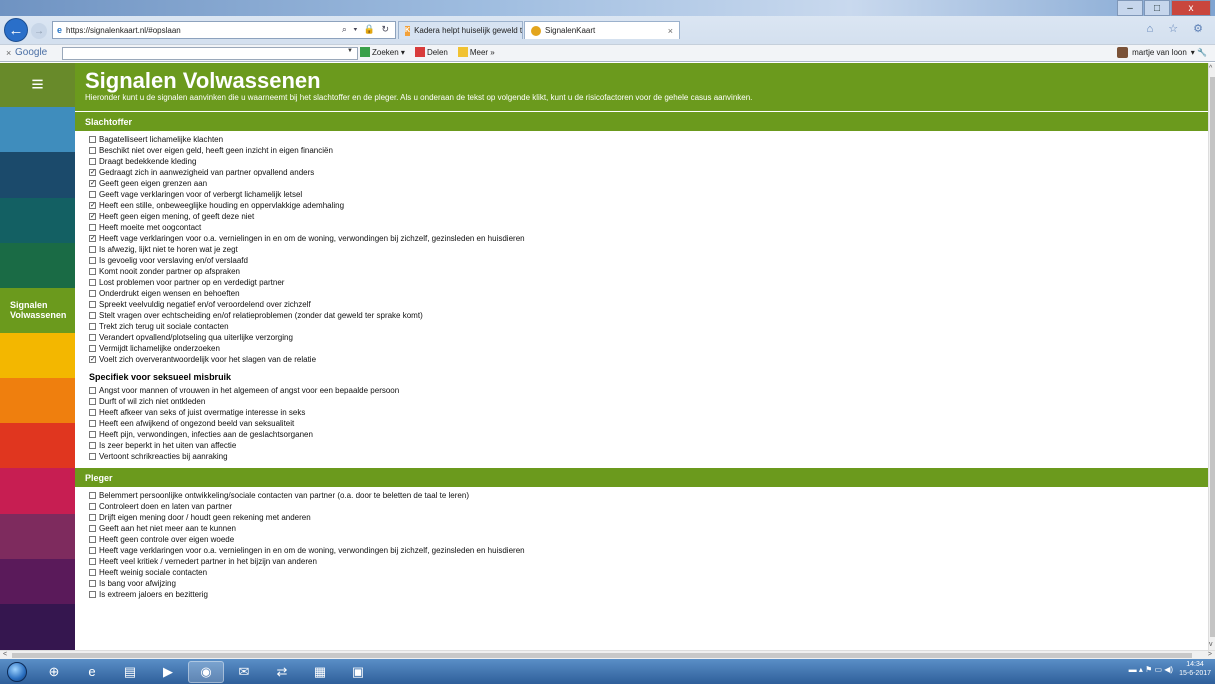 This screenshot has height=684, width=1215. Describe the element at coordinates (210, 53) in the screenshot. I see `google-search-input` at that location.